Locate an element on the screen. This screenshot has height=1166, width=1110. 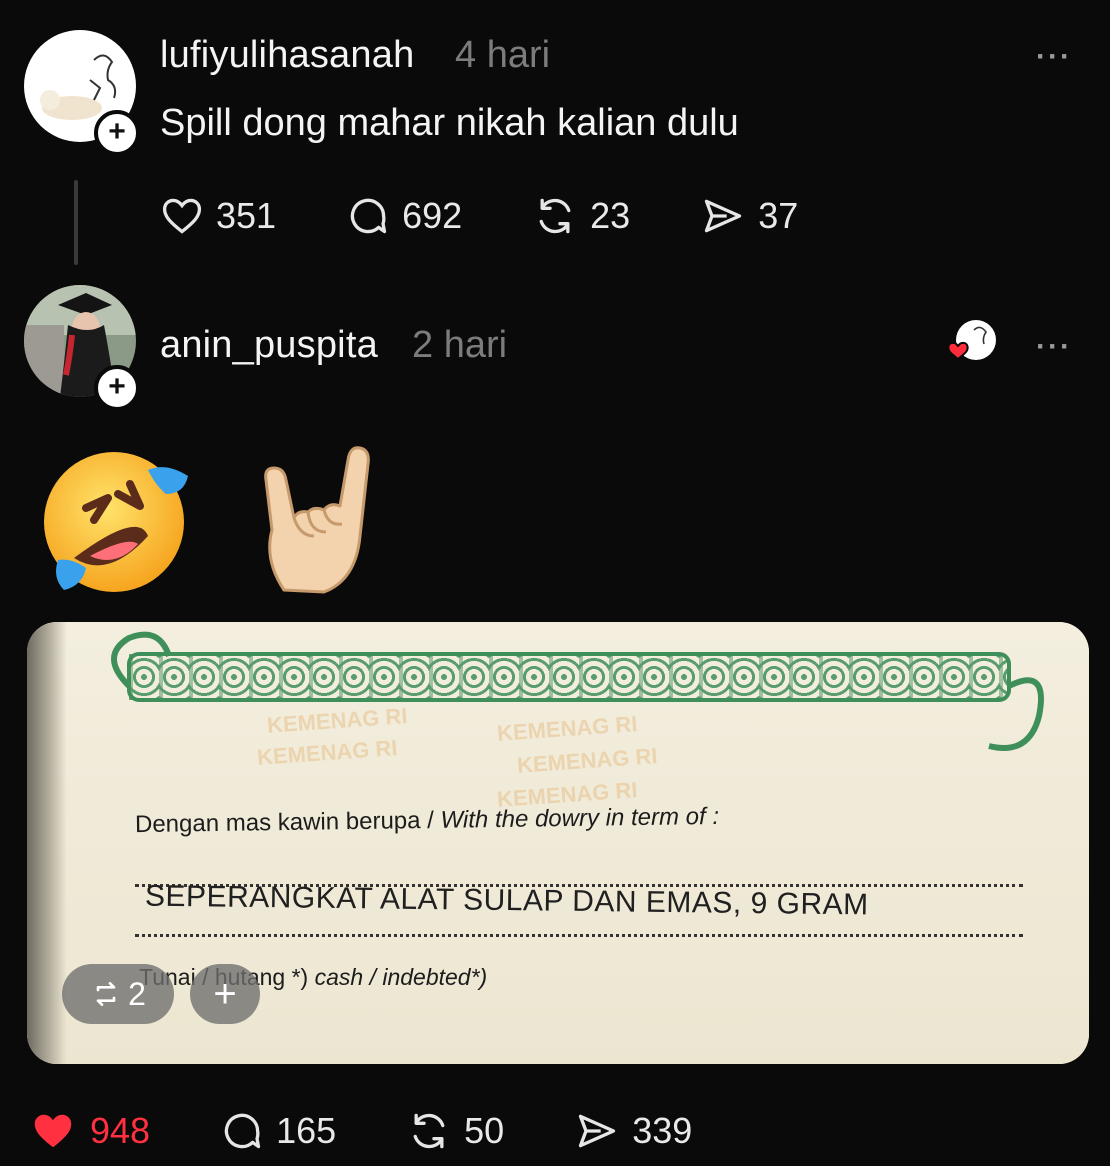
sign-of-the-horns-emoji is located at coordinates (317, 520).